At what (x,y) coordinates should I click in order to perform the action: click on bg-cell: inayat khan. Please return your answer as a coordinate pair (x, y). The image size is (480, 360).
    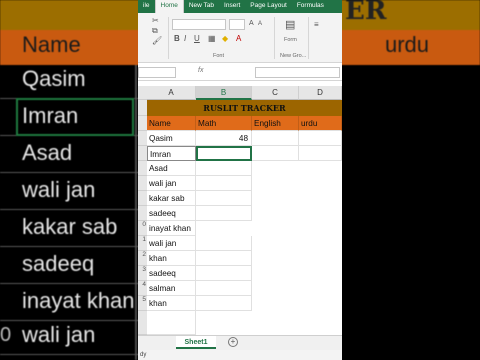
    Looking at the image, I should click on (78, 300).